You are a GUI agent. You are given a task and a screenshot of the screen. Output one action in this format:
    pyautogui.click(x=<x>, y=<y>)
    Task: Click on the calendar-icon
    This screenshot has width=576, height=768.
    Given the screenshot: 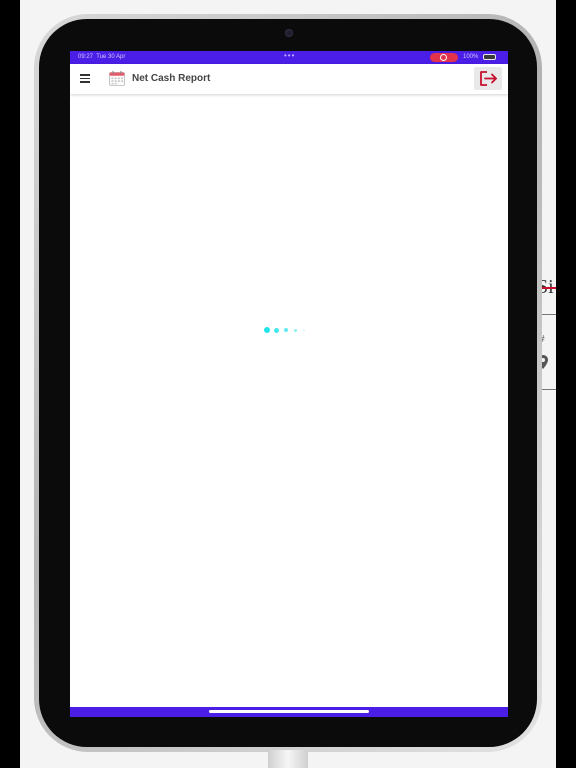 What is the action you would take?
    pyautogui.click(x=117, y=78)
    